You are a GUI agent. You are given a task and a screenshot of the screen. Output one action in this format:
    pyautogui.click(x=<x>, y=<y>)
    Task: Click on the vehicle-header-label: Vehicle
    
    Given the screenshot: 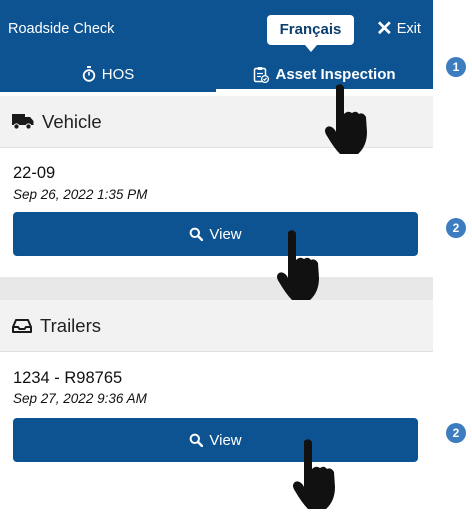 What is the action you would take?
    pyautogui.click(x=72, y=121)
    